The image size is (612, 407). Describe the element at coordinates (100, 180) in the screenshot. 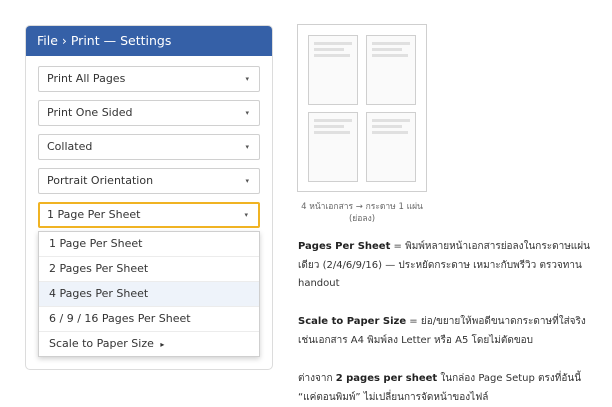

I see `select-value: Portrait Orientation` at that location.